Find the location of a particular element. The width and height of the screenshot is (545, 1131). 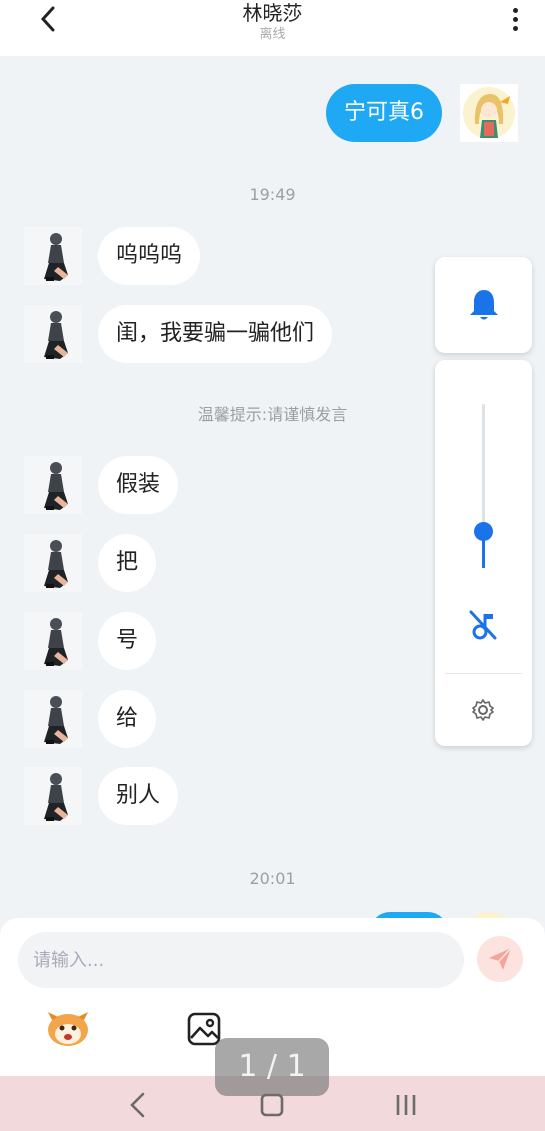

sticker-icon is located at coordinates (68, 1029).